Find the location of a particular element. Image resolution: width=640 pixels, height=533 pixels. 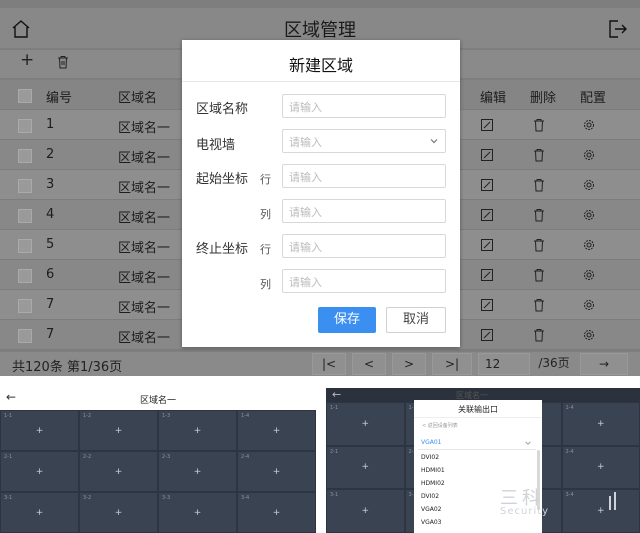

next-page-button: > is located at coordinates (409, 364).